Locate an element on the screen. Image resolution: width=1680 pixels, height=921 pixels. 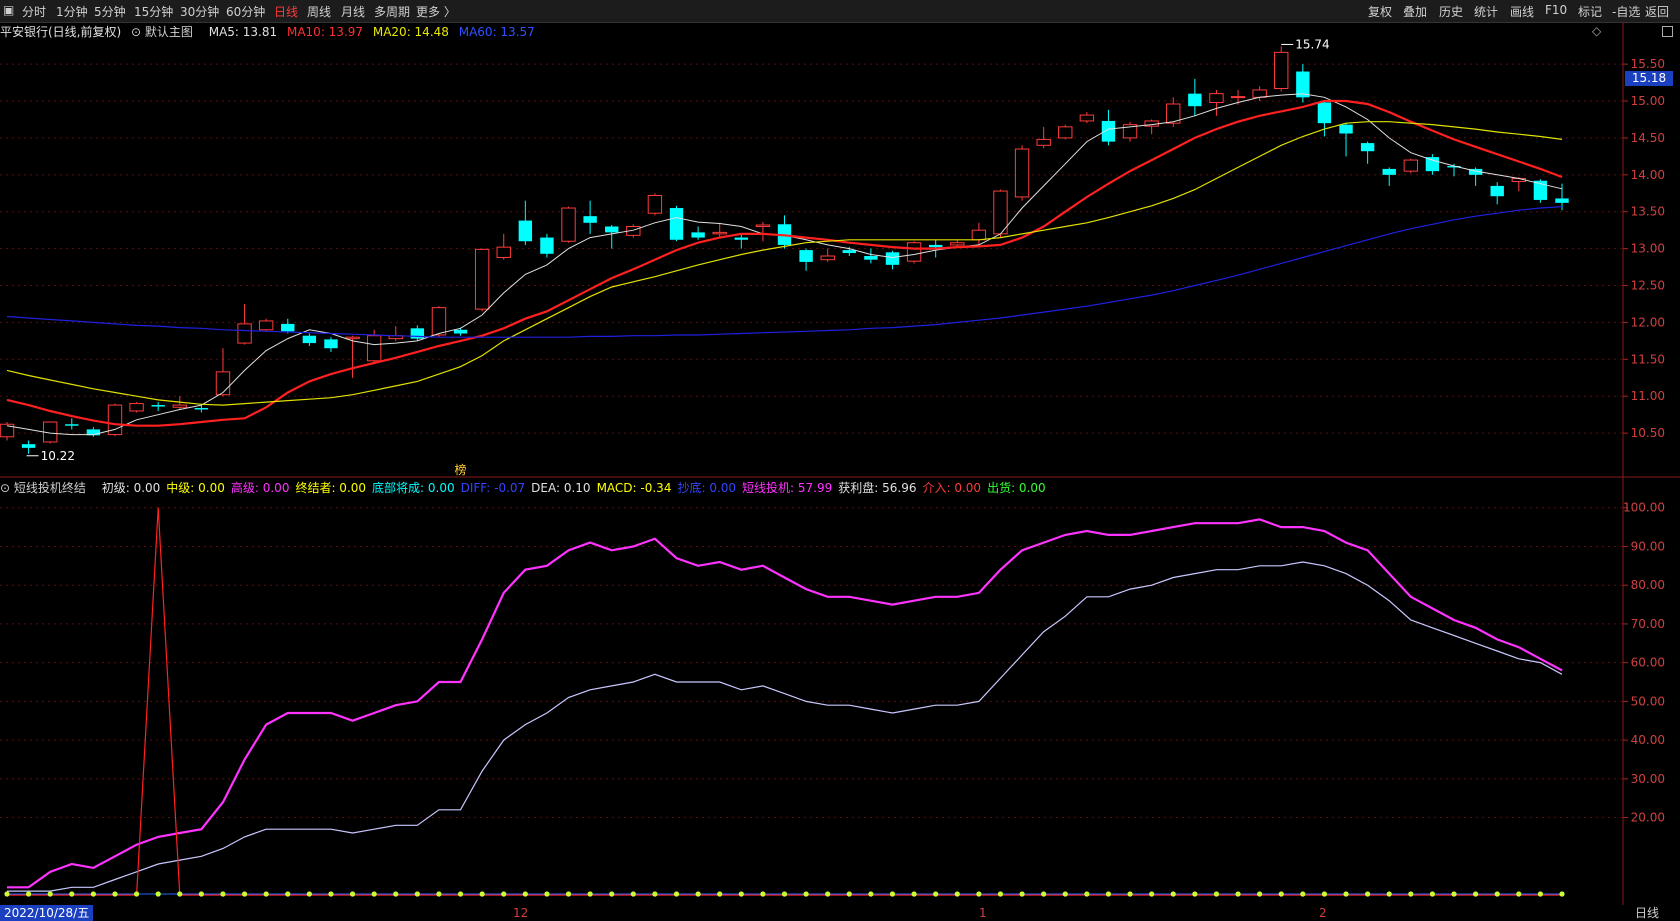
low-price-label: 10.22 is located at coordinates (58, 456).